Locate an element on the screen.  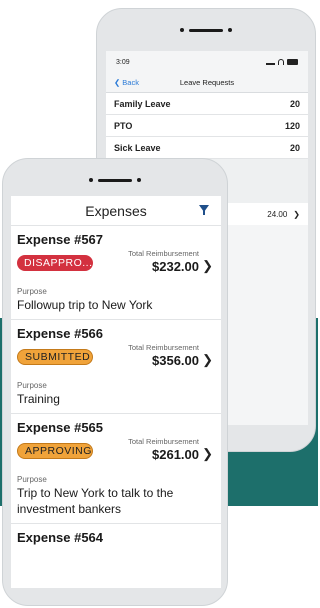
expense-title: Expense #565 is located at coordinates (60, 427).